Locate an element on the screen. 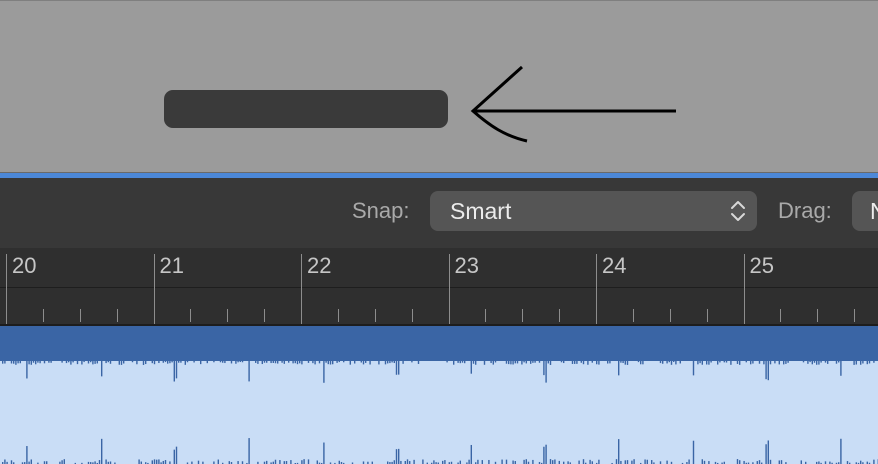  drag-dropdown: N is located at coordinates (865, 211).